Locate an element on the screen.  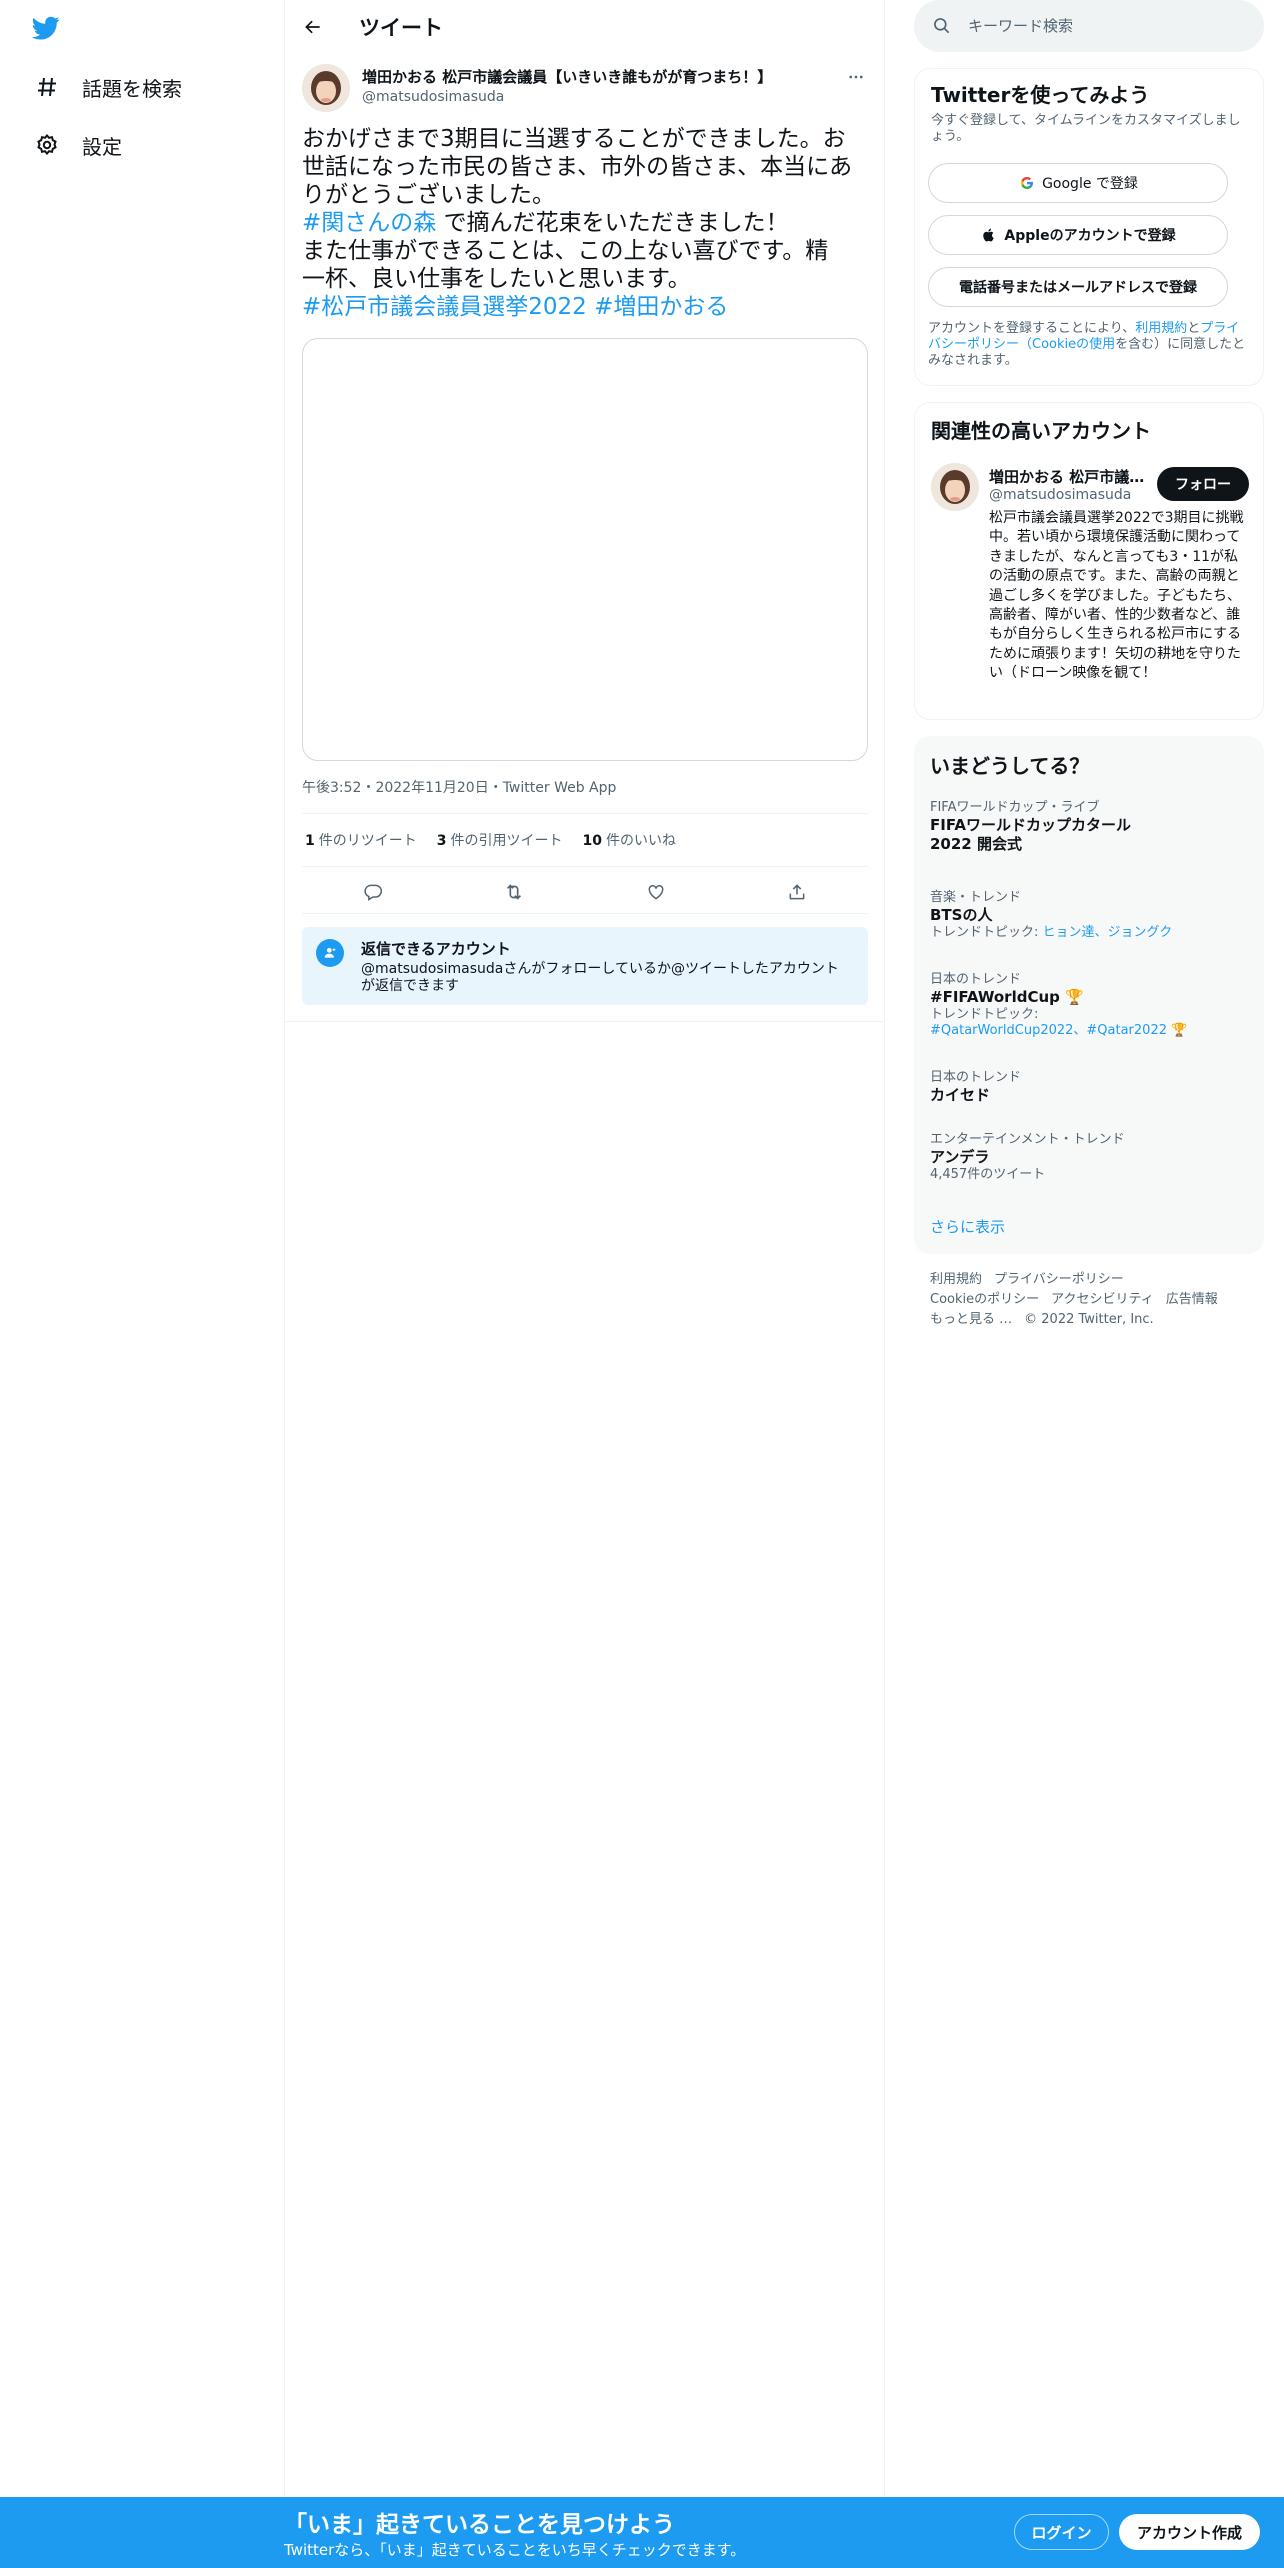
footer-link: プライバシーポリシー is located at coordinates (1059, 1279).